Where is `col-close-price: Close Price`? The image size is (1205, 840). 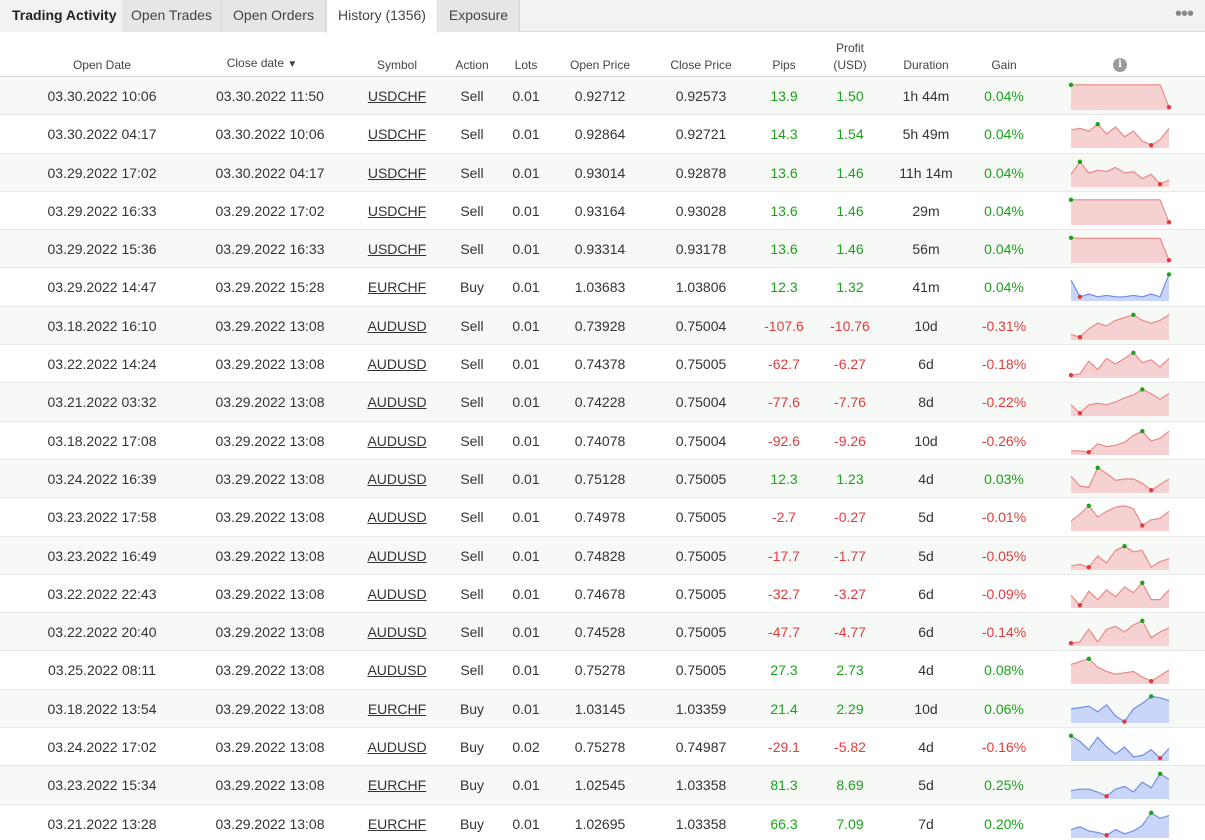 col-close-price: Close Price is located at coordinates (701, 65).